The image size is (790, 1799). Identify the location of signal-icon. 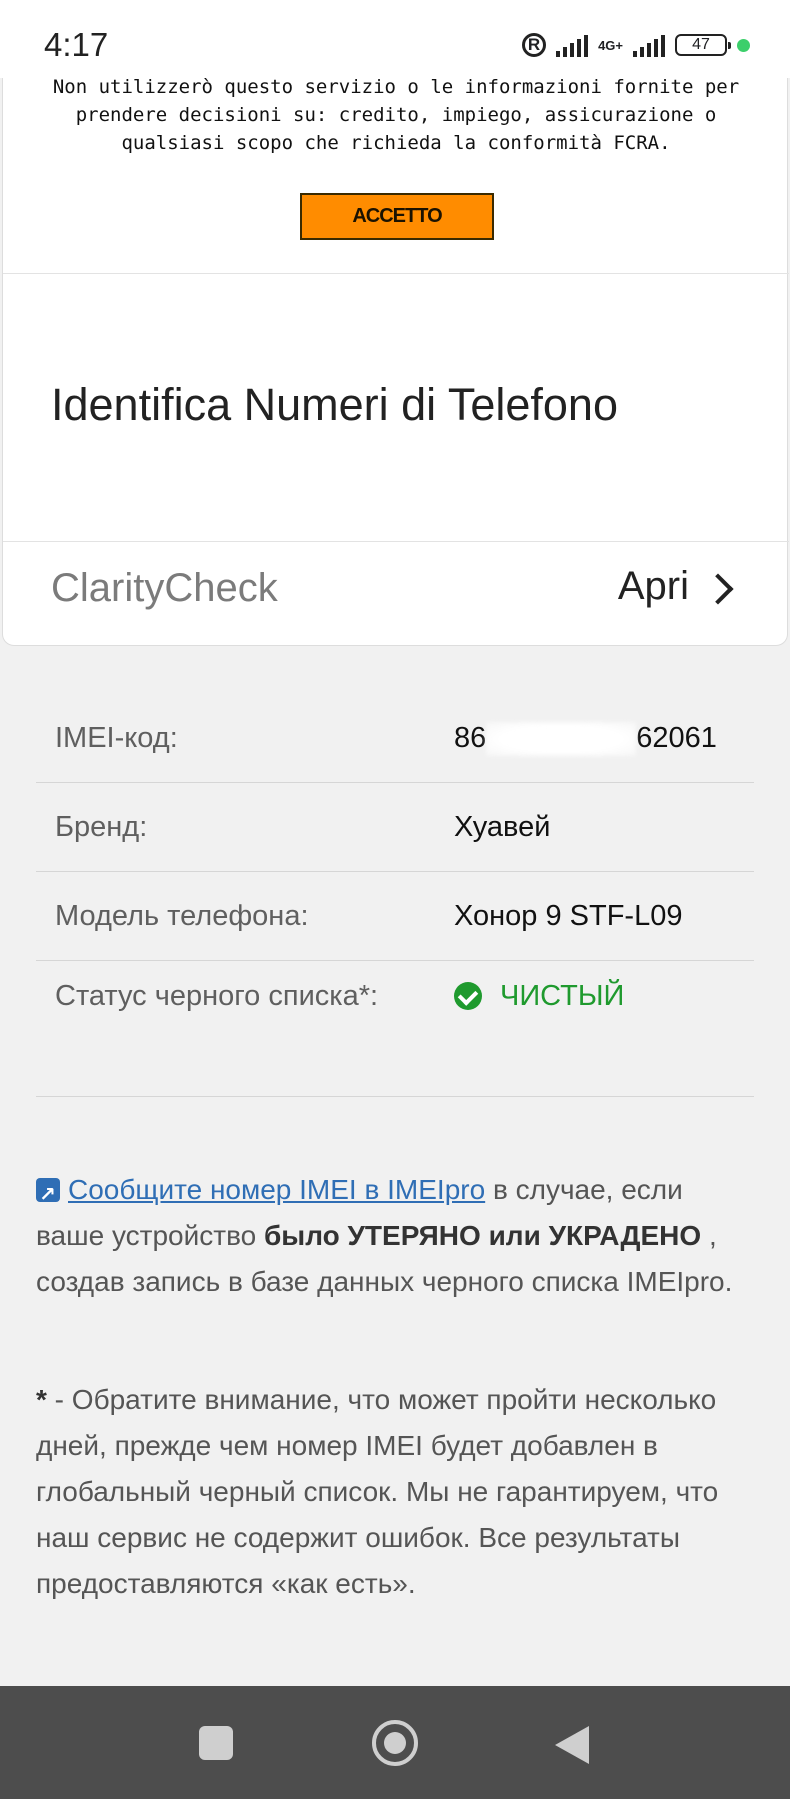
(572, 45).